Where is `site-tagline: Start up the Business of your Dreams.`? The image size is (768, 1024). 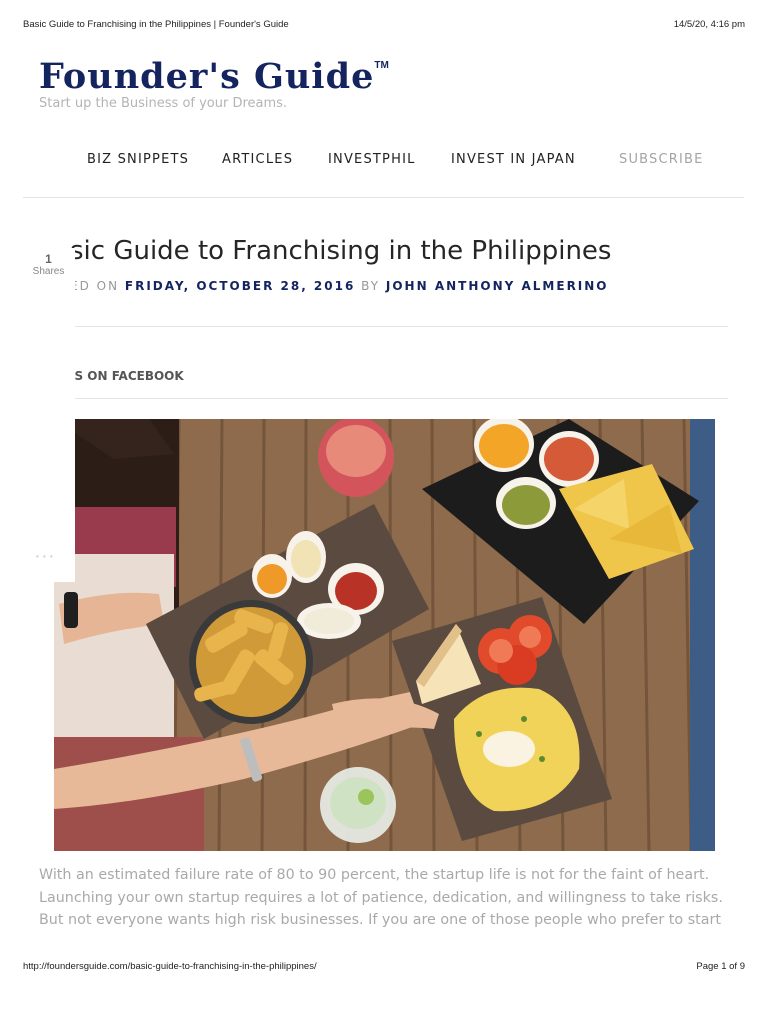
site-tagline: Start up the Business of your Dreams. is located at coordinates (163, 103).